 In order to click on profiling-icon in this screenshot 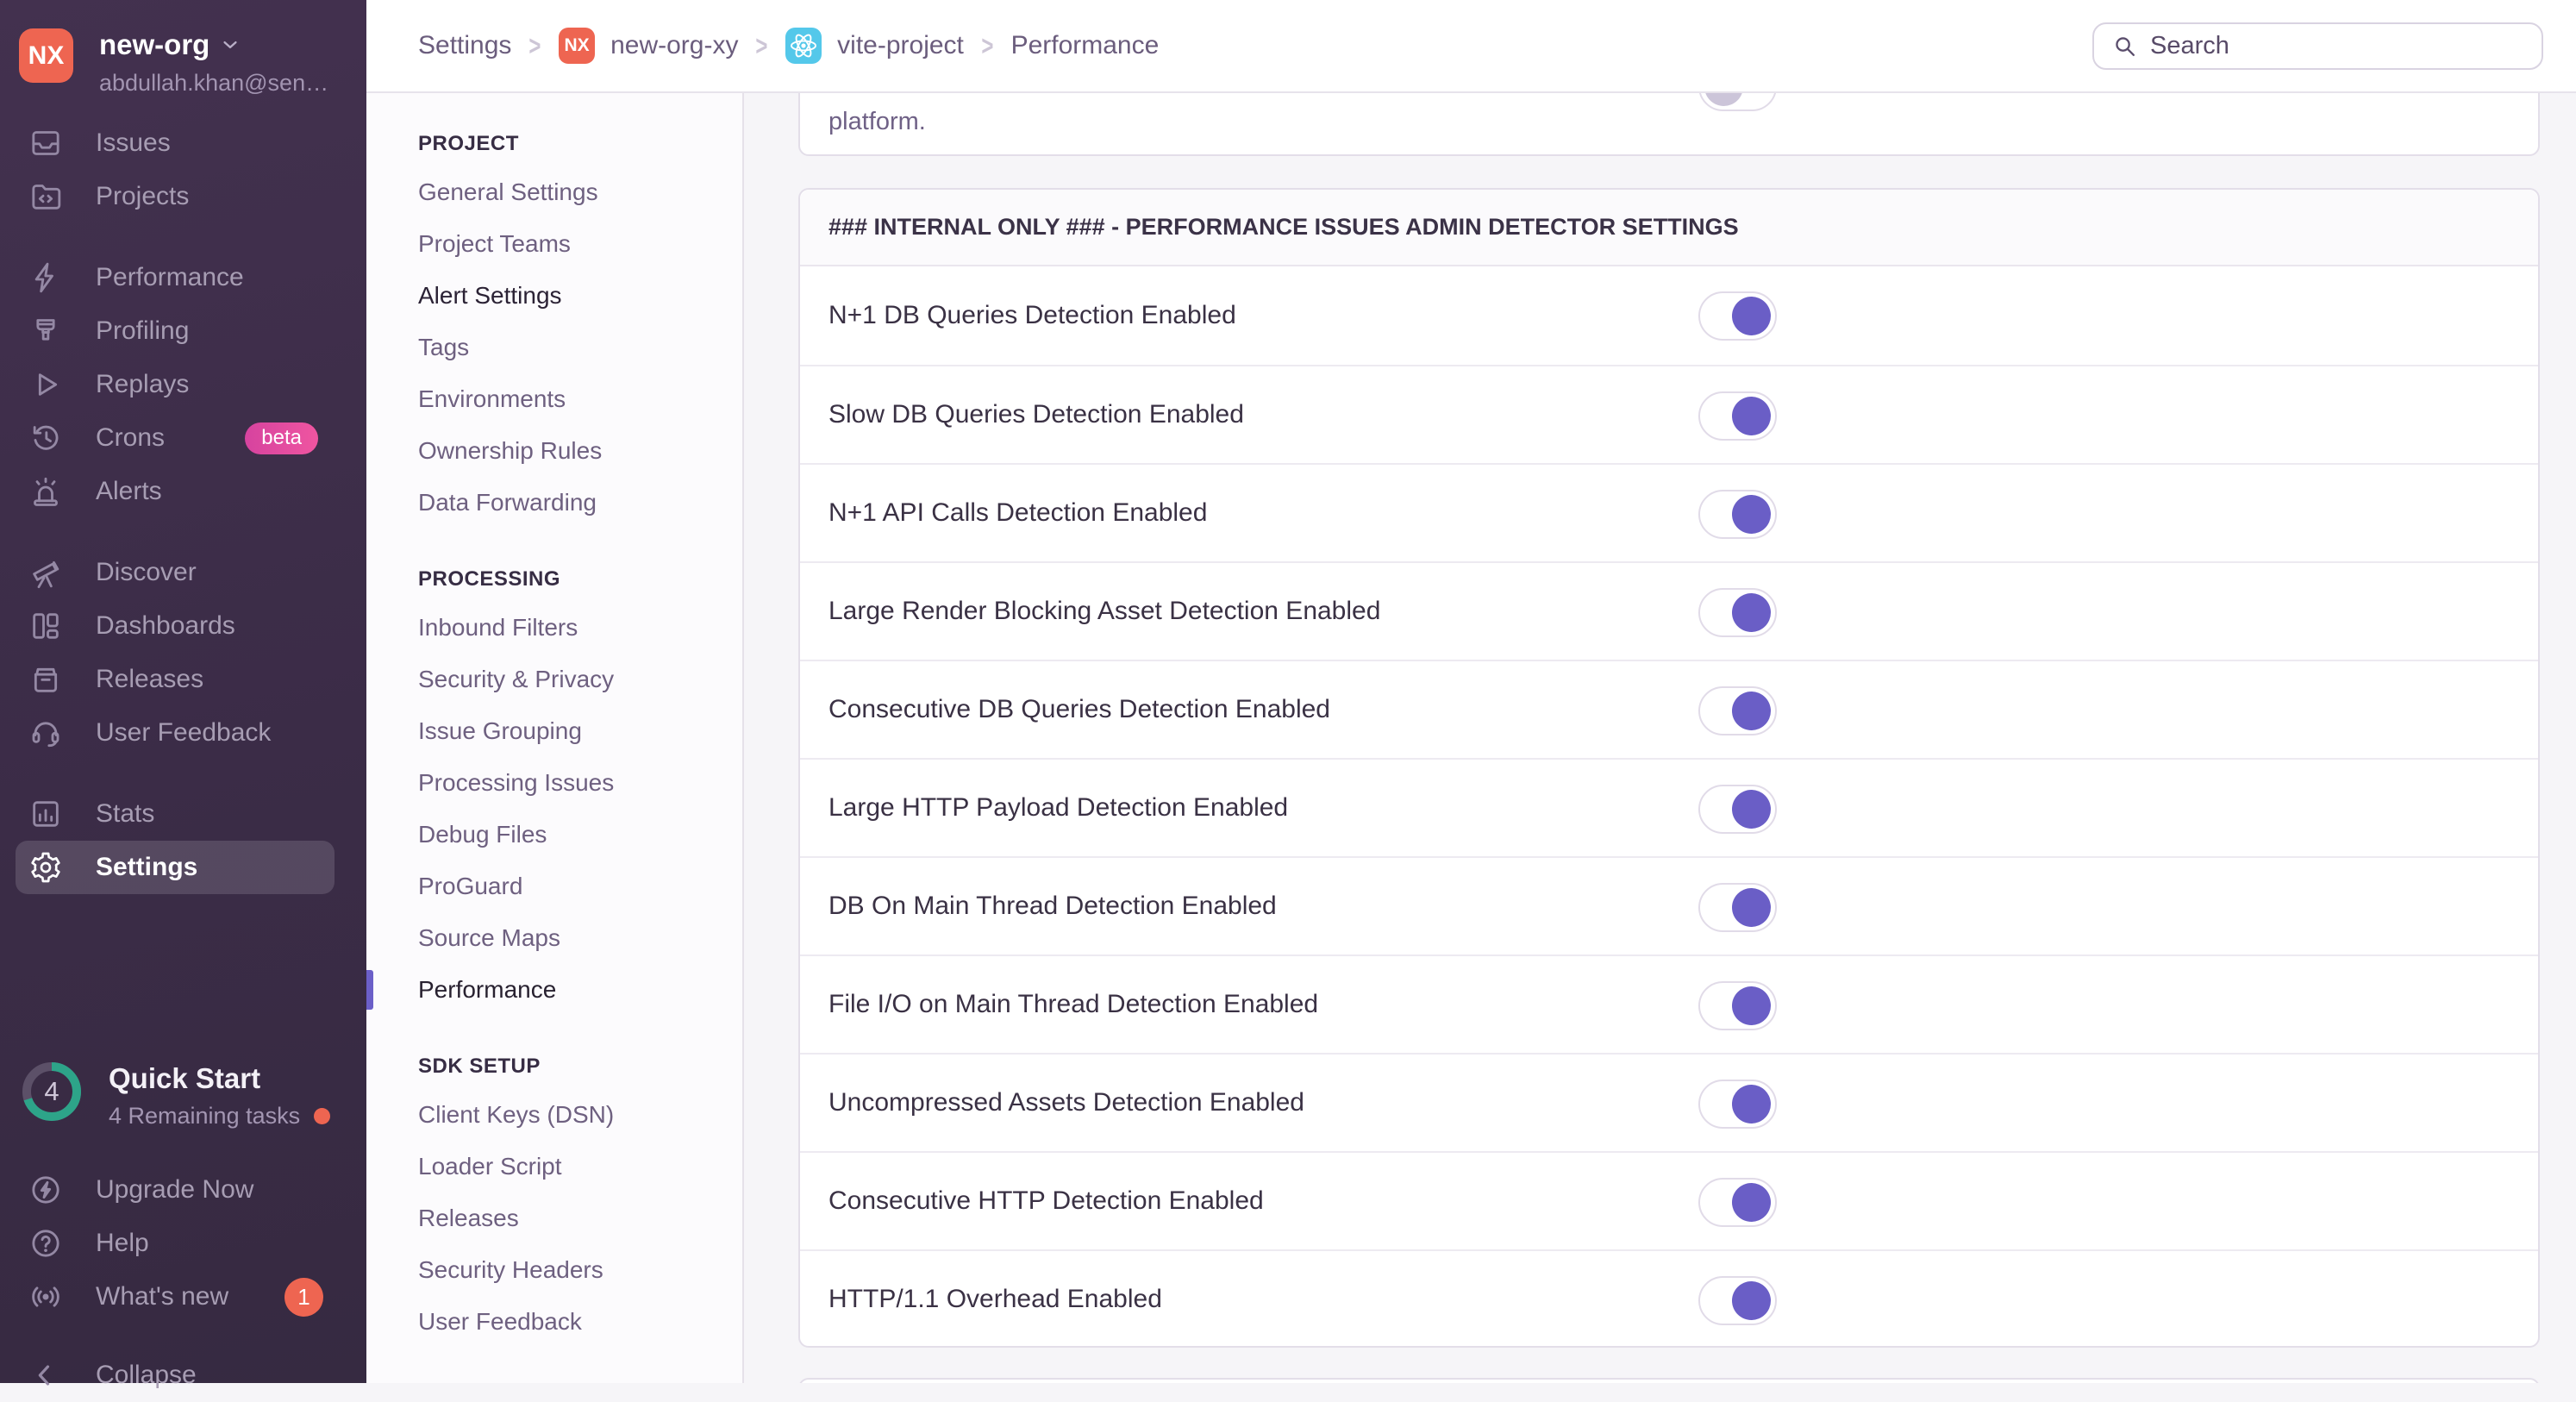, I will do `click(45, 331)`.